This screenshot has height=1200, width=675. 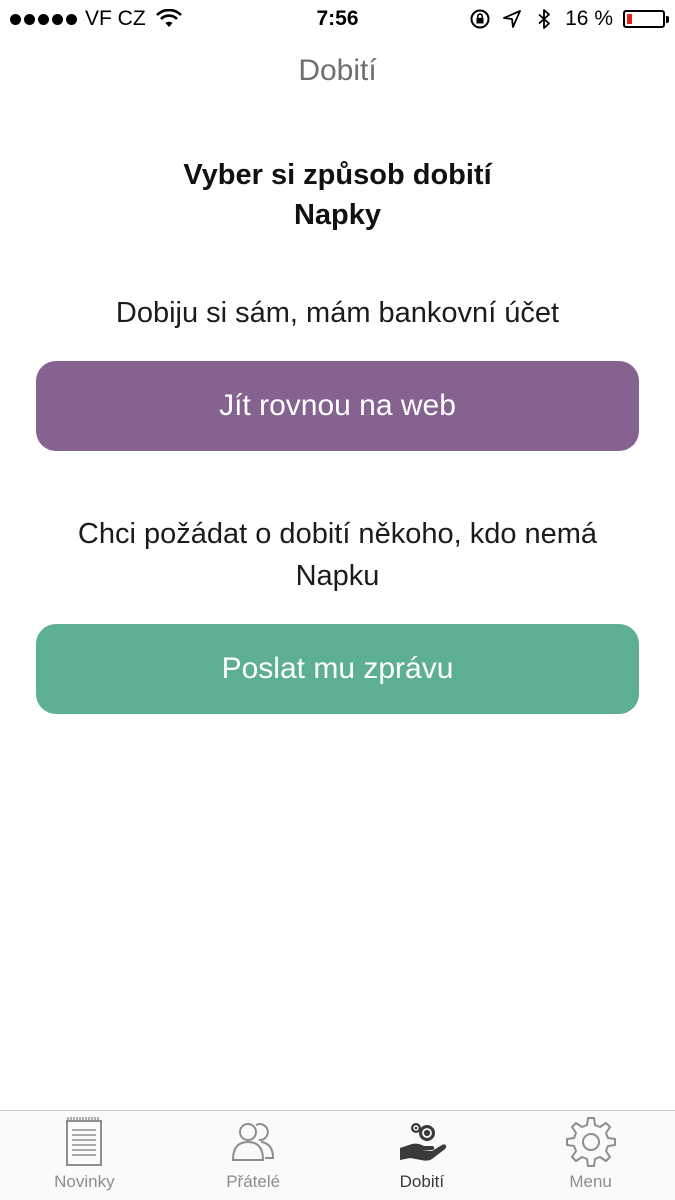 What do you see at coordinates (589, 18) in the screenshot?
I see `battery-percent: 16 %` at bounding box center [589, 18].